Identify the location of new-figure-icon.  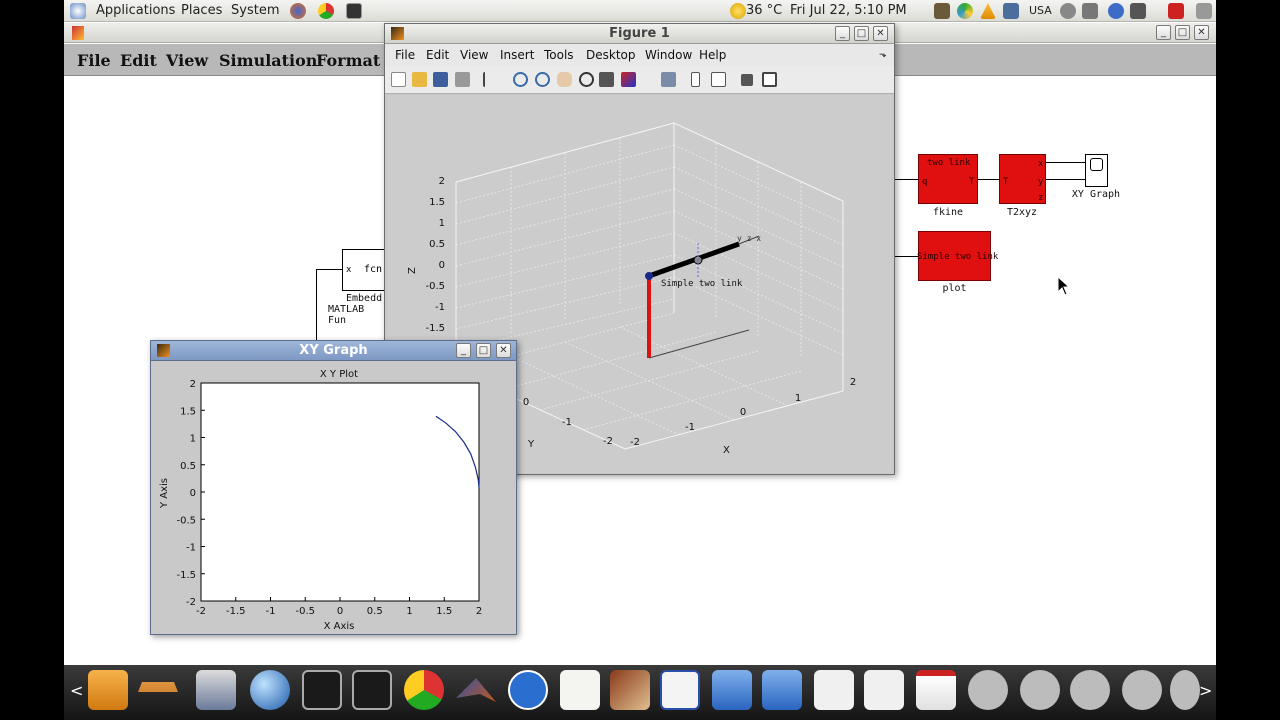
(398, 79).